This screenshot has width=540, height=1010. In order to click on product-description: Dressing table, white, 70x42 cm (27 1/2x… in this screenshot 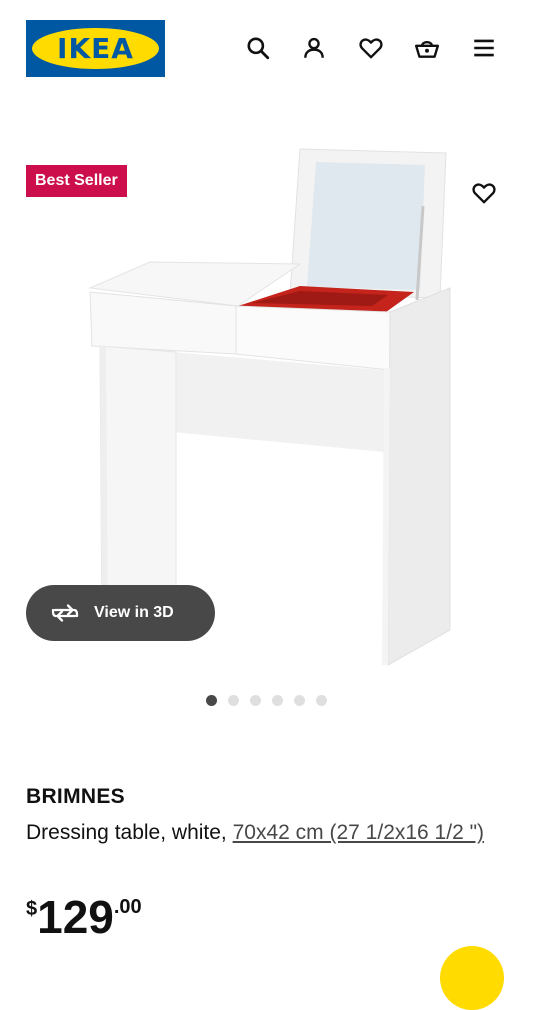, I will do `click(271, 832)`.